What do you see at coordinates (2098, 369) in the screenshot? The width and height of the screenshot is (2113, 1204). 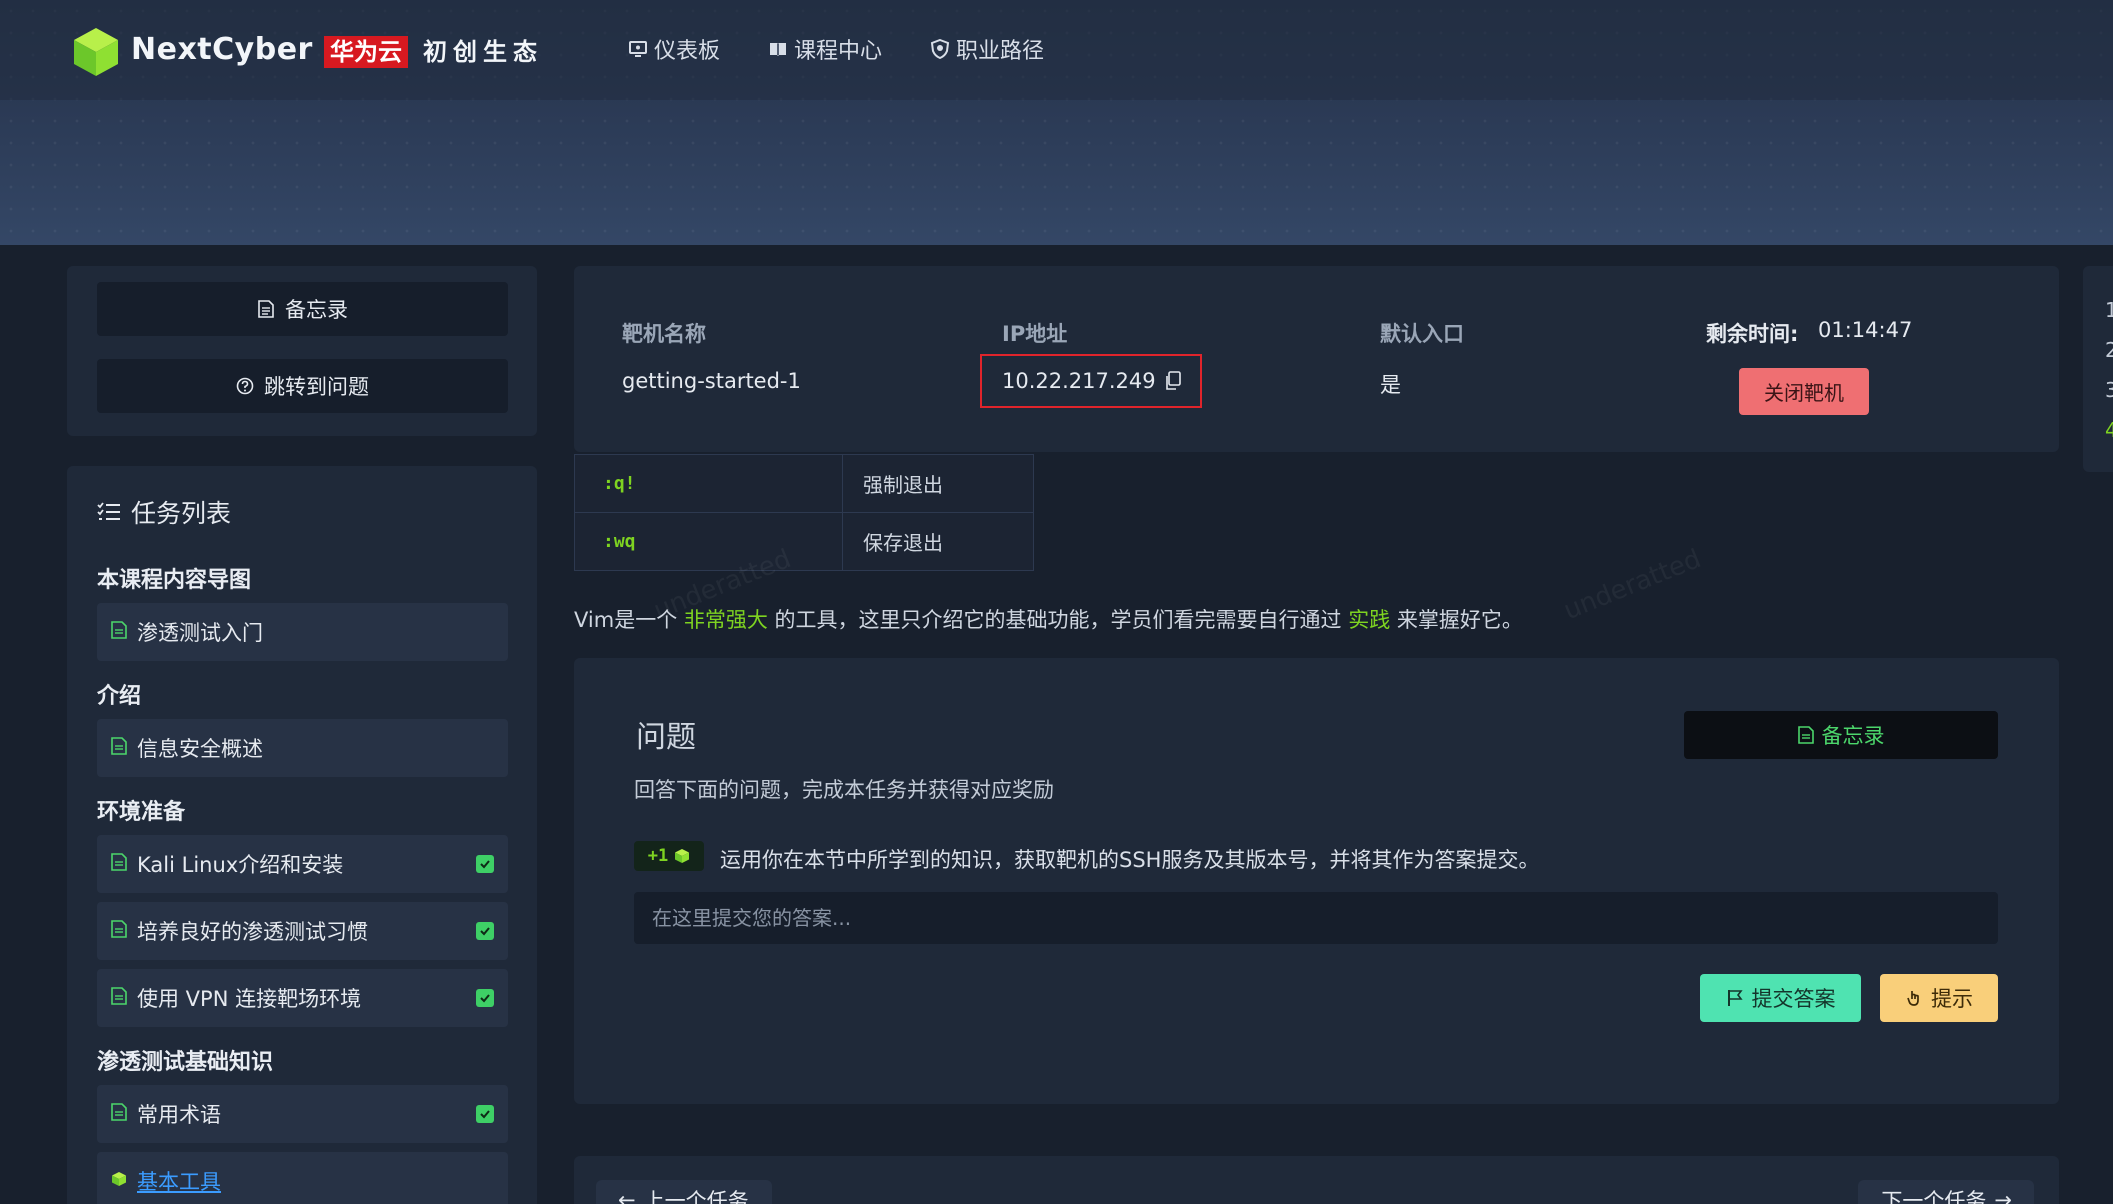 I see `right-toc: 1 2 3 4` at bounding box center [2098, 369].